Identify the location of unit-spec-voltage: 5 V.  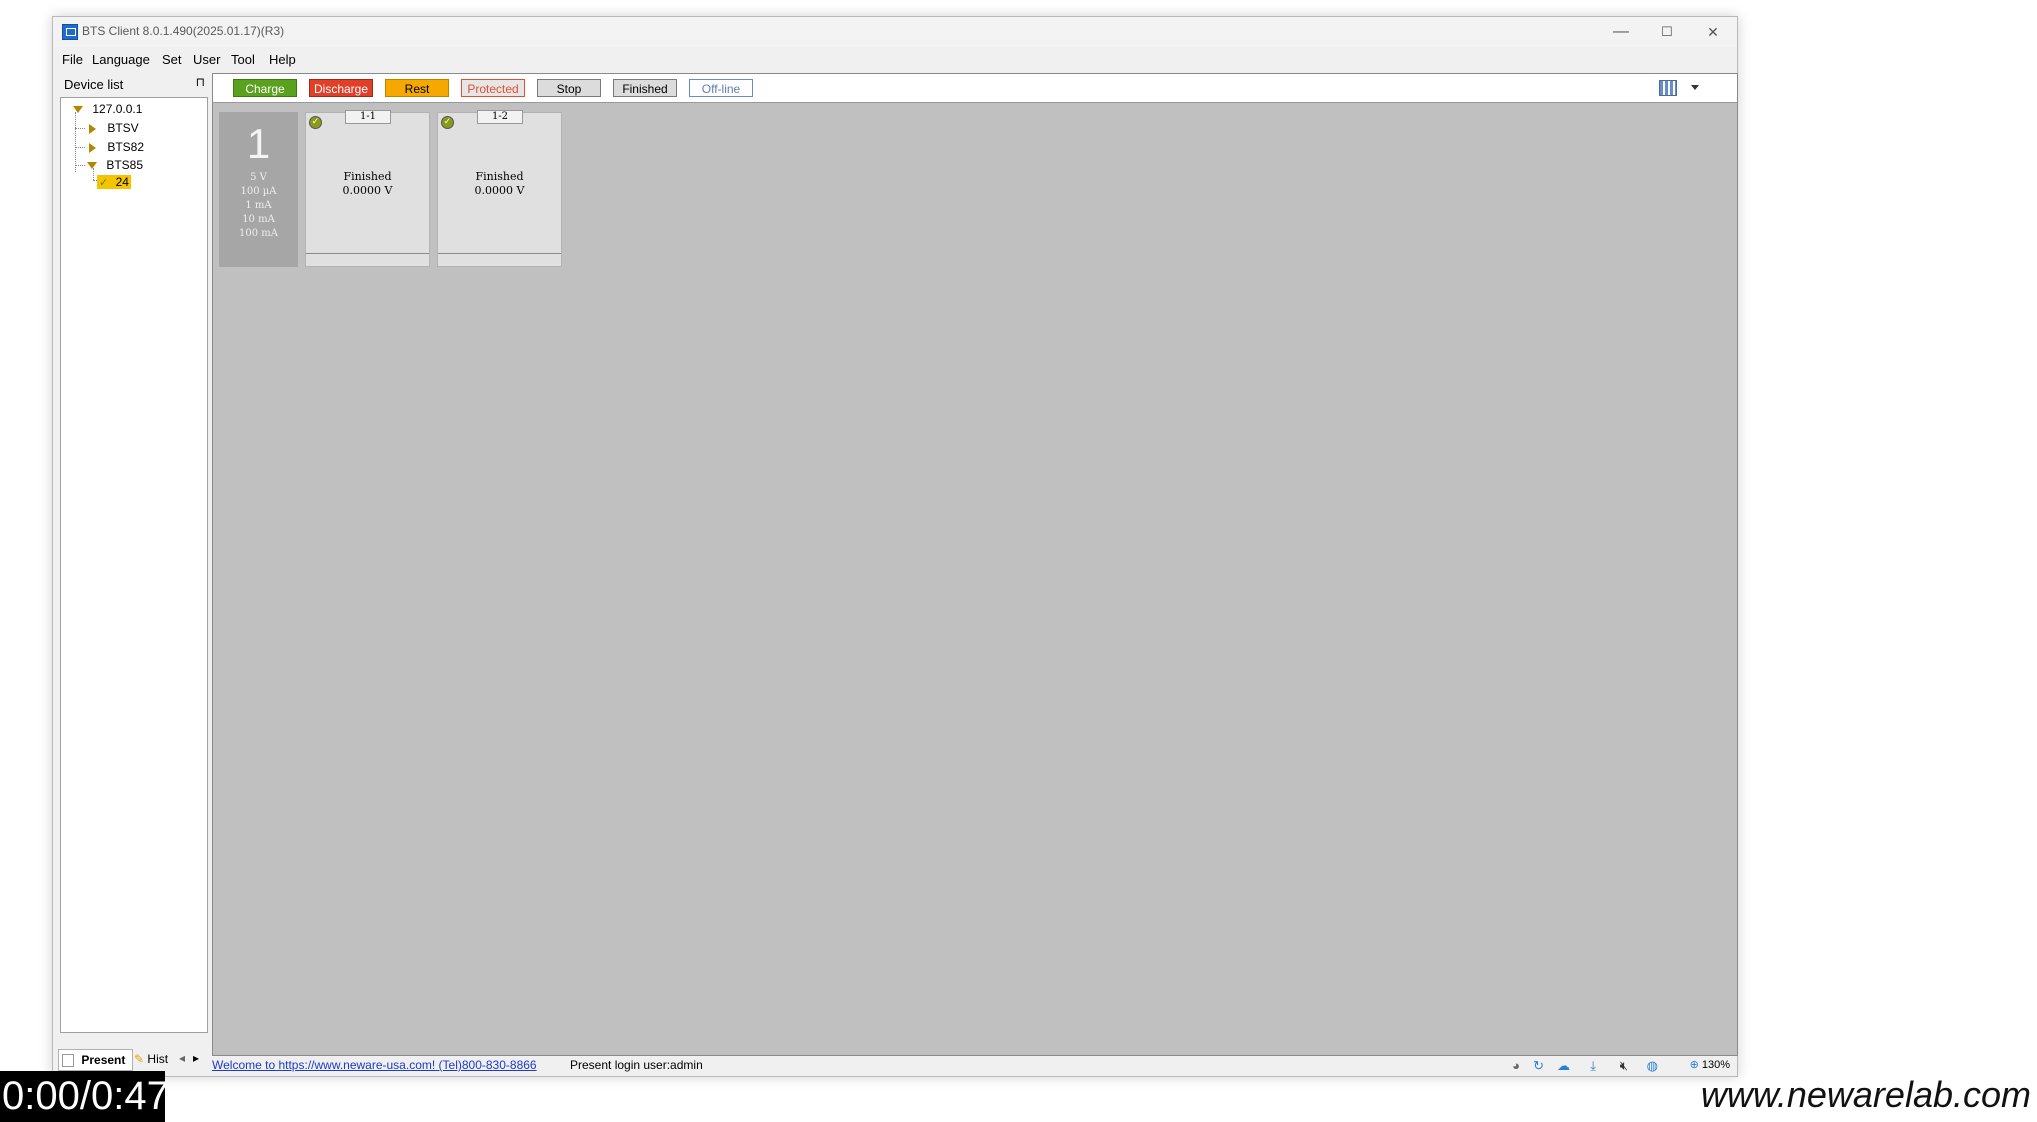
(258, 177).